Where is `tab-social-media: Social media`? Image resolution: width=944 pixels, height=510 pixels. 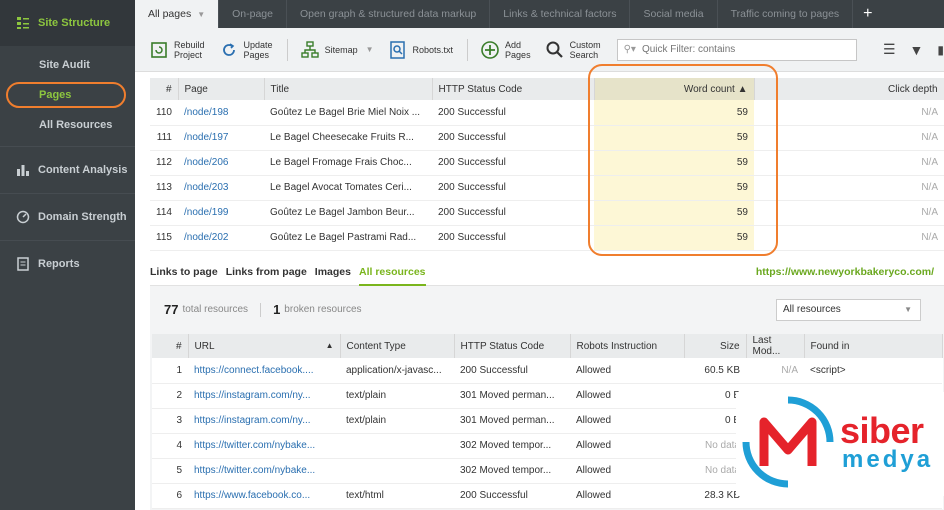
tab-social-media: Social media is located at coordinates (674, 14).